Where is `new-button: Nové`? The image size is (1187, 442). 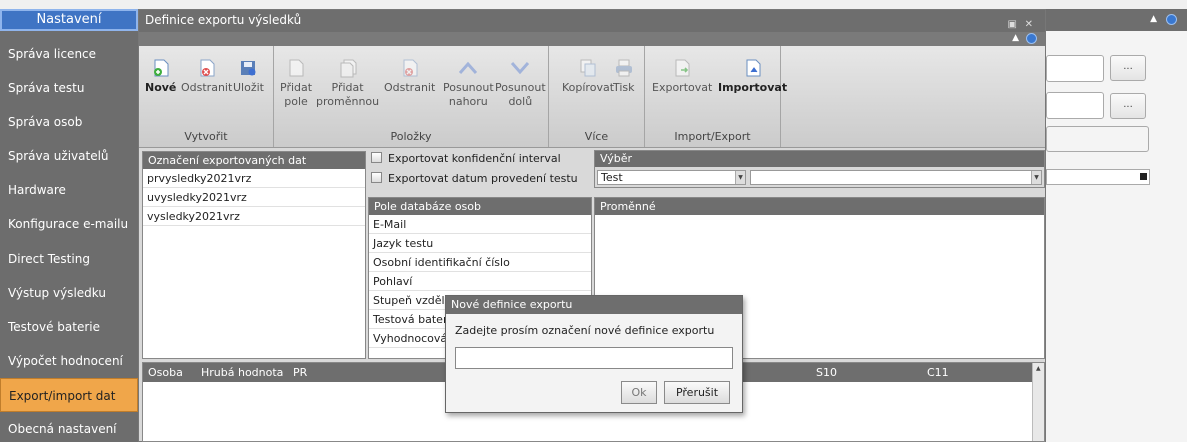
new-button: Nové is located at coordinates (160, 76).